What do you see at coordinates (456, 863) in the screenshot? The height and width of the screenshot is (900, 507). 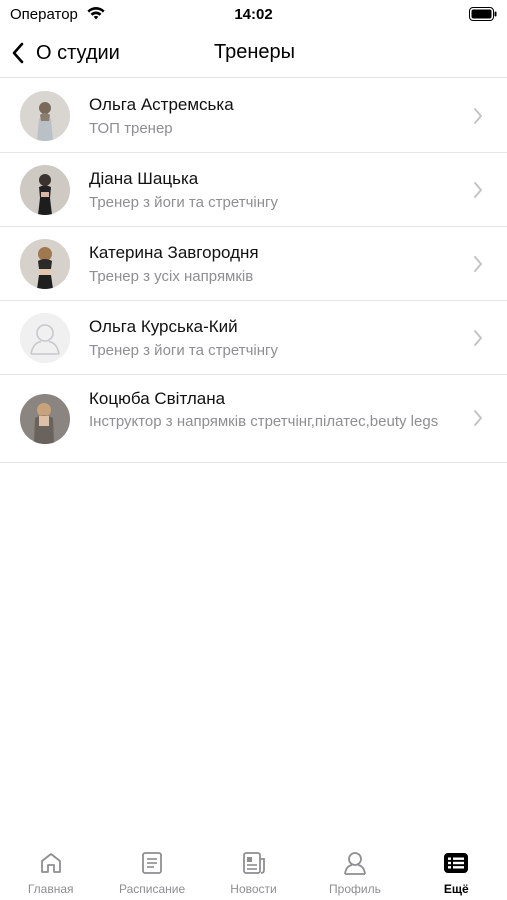 I see `more-list-icon` at bounding box center [456, 863].